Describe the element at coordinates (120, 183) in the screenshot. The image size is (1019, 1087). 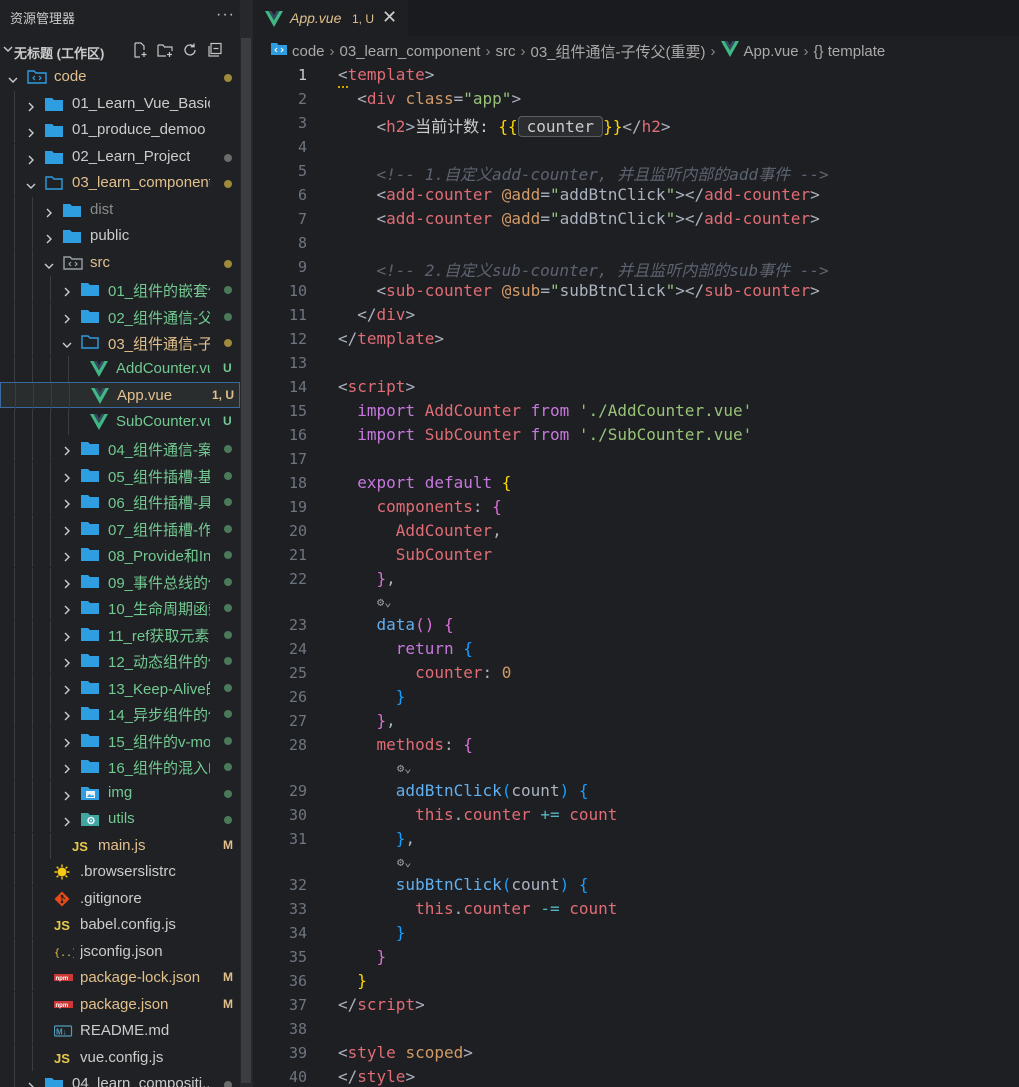
I see `tree-item: 03_learn_component` at that location.